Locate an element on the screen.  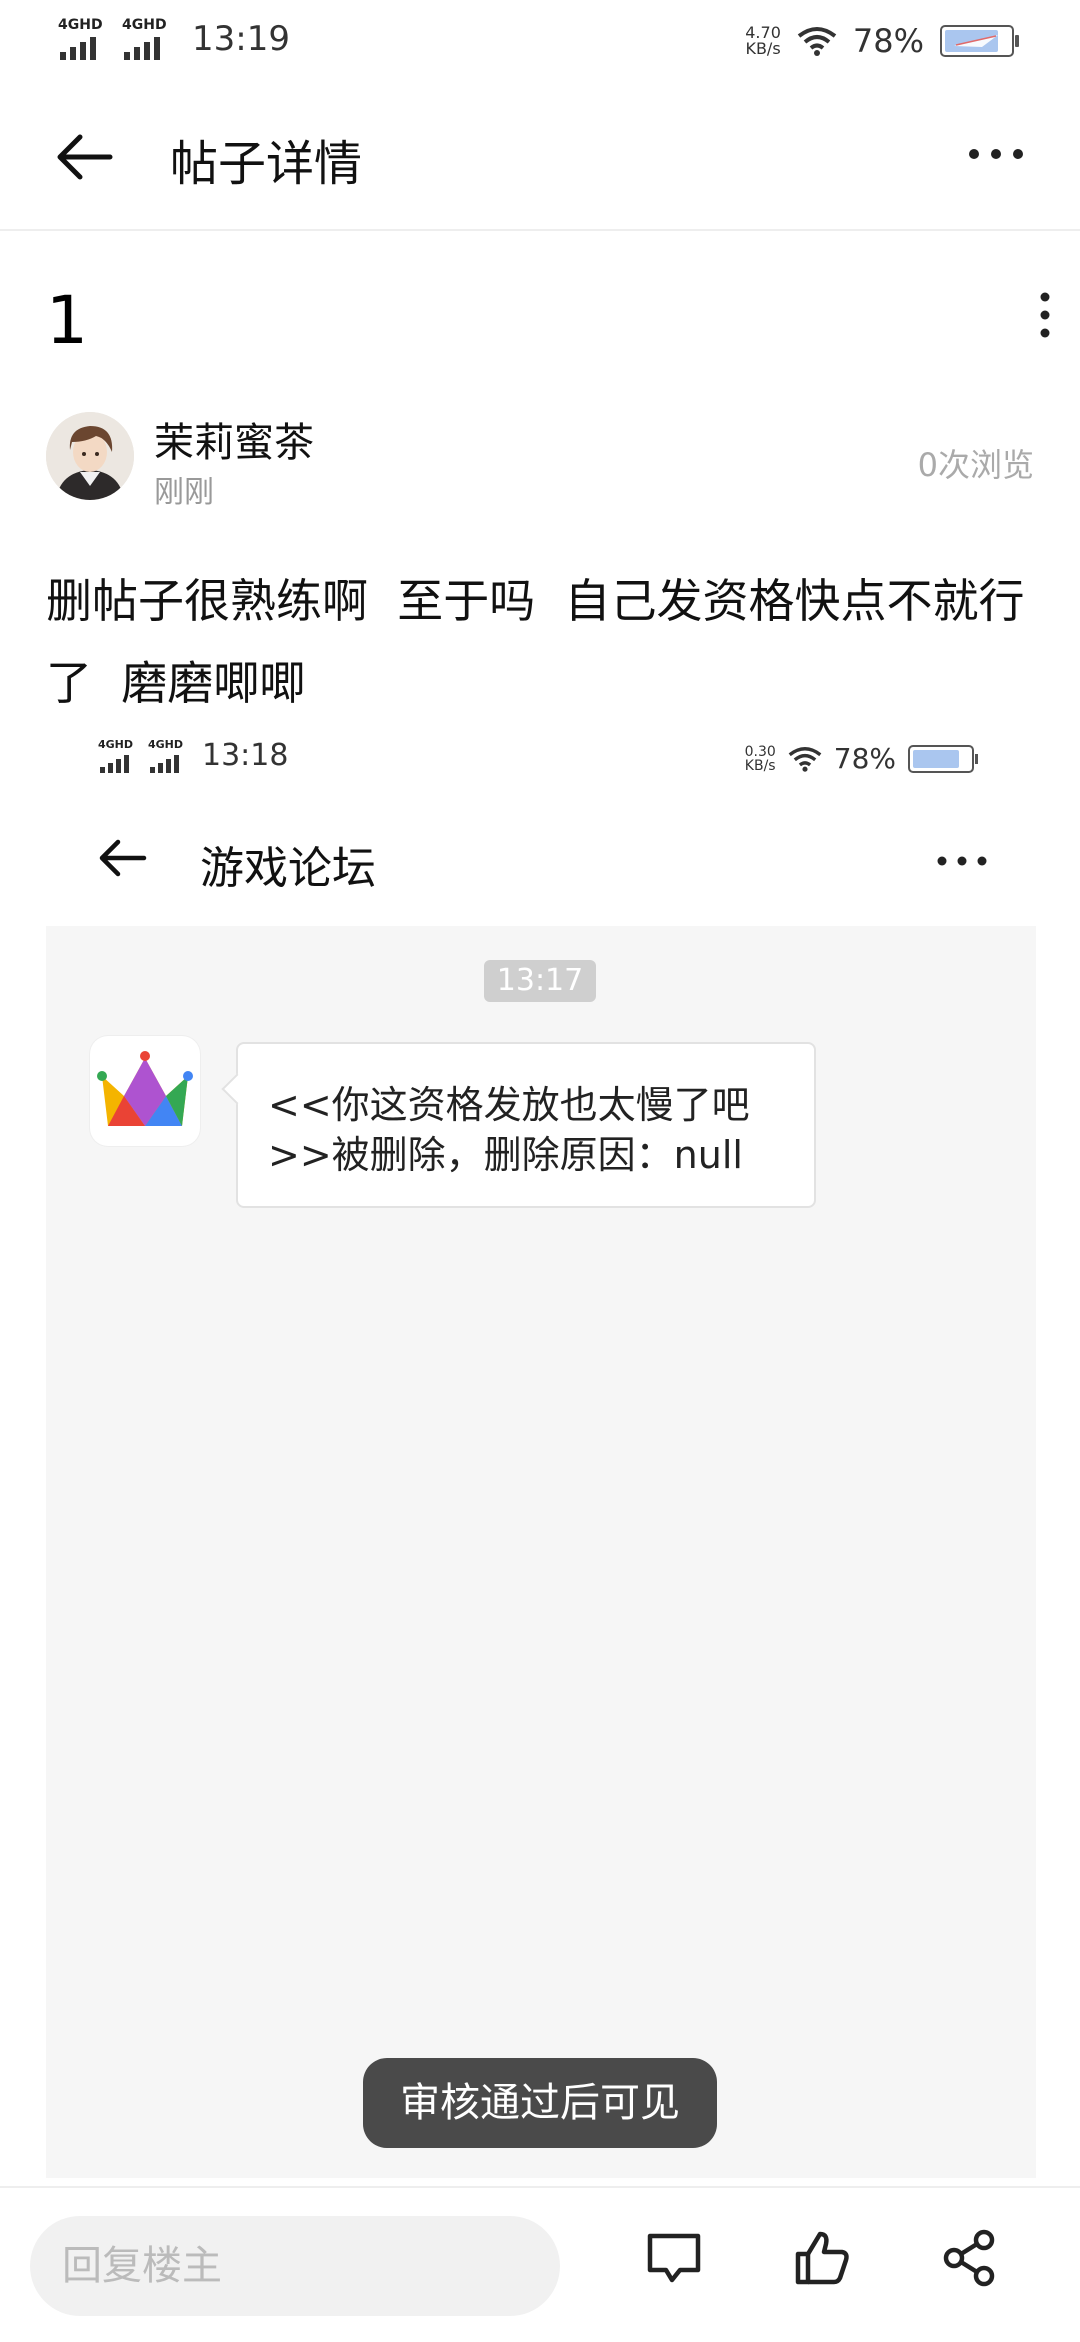
post-body: 删帖子很熟练啊 至于吗 自己发资格快点不就行了 磨磨唧唧 is located at coordinates (535, 642).